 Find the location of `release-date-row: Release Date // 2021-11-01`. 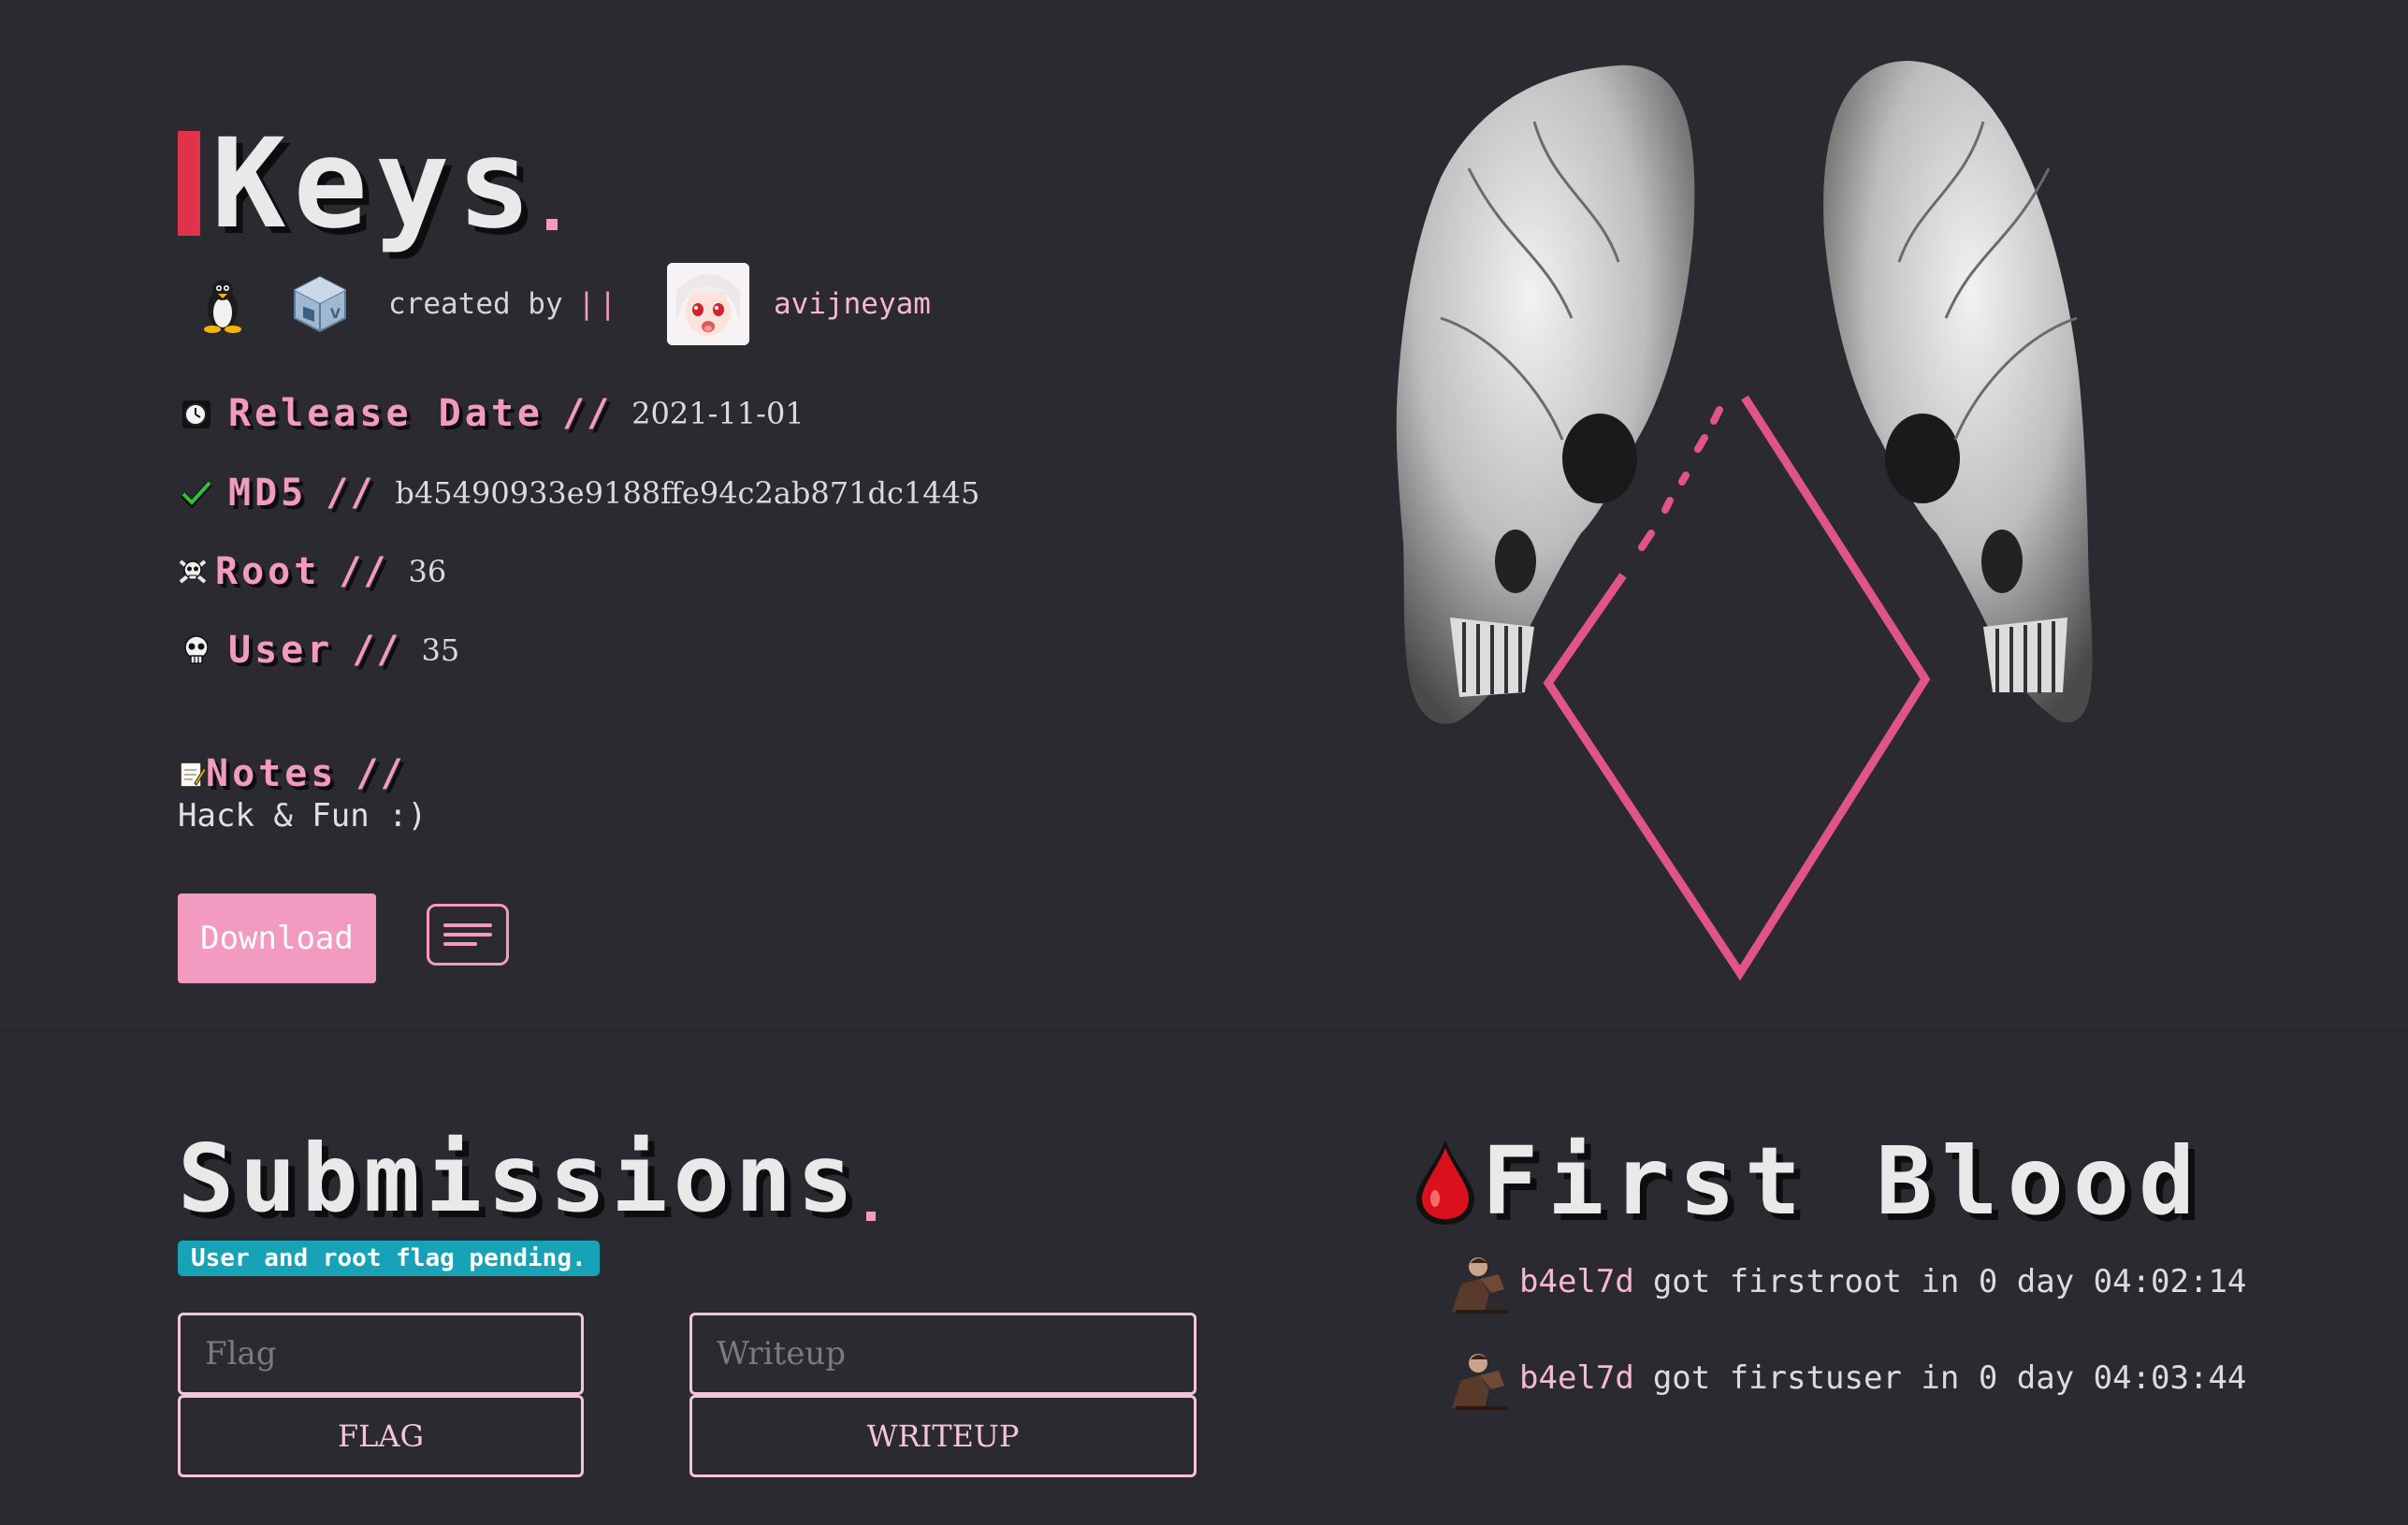

release-date-row: Release Date // 2021-11-01 is located at coordinates (492, 414).